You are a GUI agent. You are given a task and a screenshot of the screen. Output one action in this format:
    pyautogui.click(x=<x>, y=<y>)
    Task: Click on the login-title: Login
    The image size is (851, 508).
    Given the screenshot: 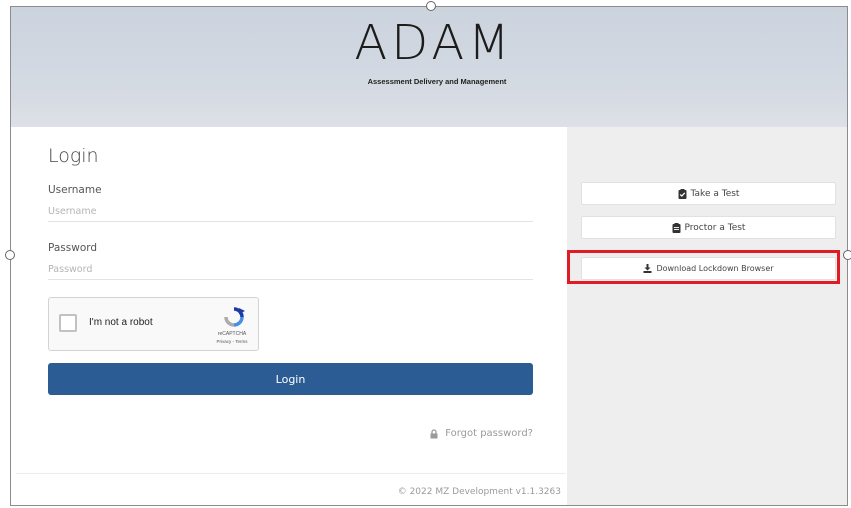 What is the action you would take?
    pyautogui.click(x=73, y=156)
    